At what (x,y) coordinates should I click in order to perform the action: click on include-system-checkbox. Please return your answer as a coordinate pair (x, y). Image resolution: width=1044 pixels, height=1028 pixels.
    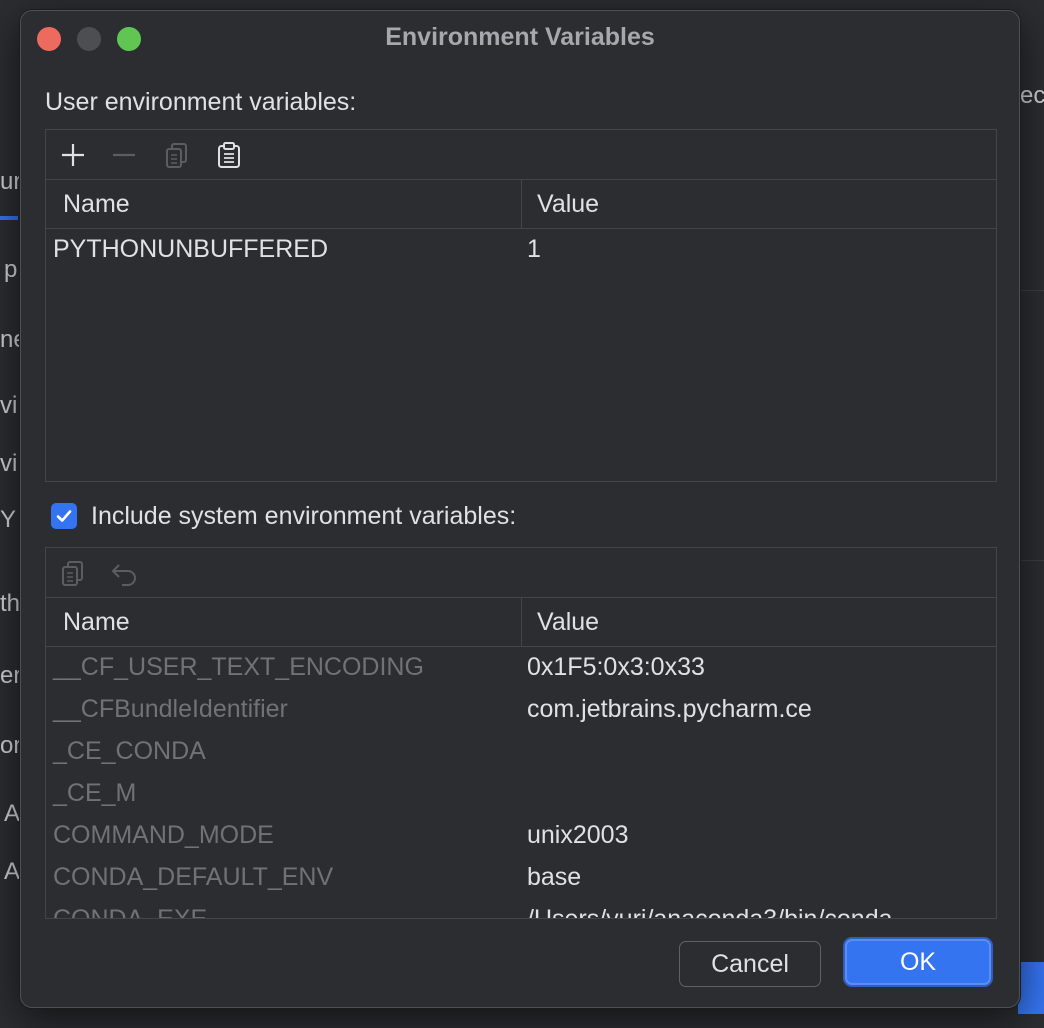
    Looking at the image, I should click on (64, 516).